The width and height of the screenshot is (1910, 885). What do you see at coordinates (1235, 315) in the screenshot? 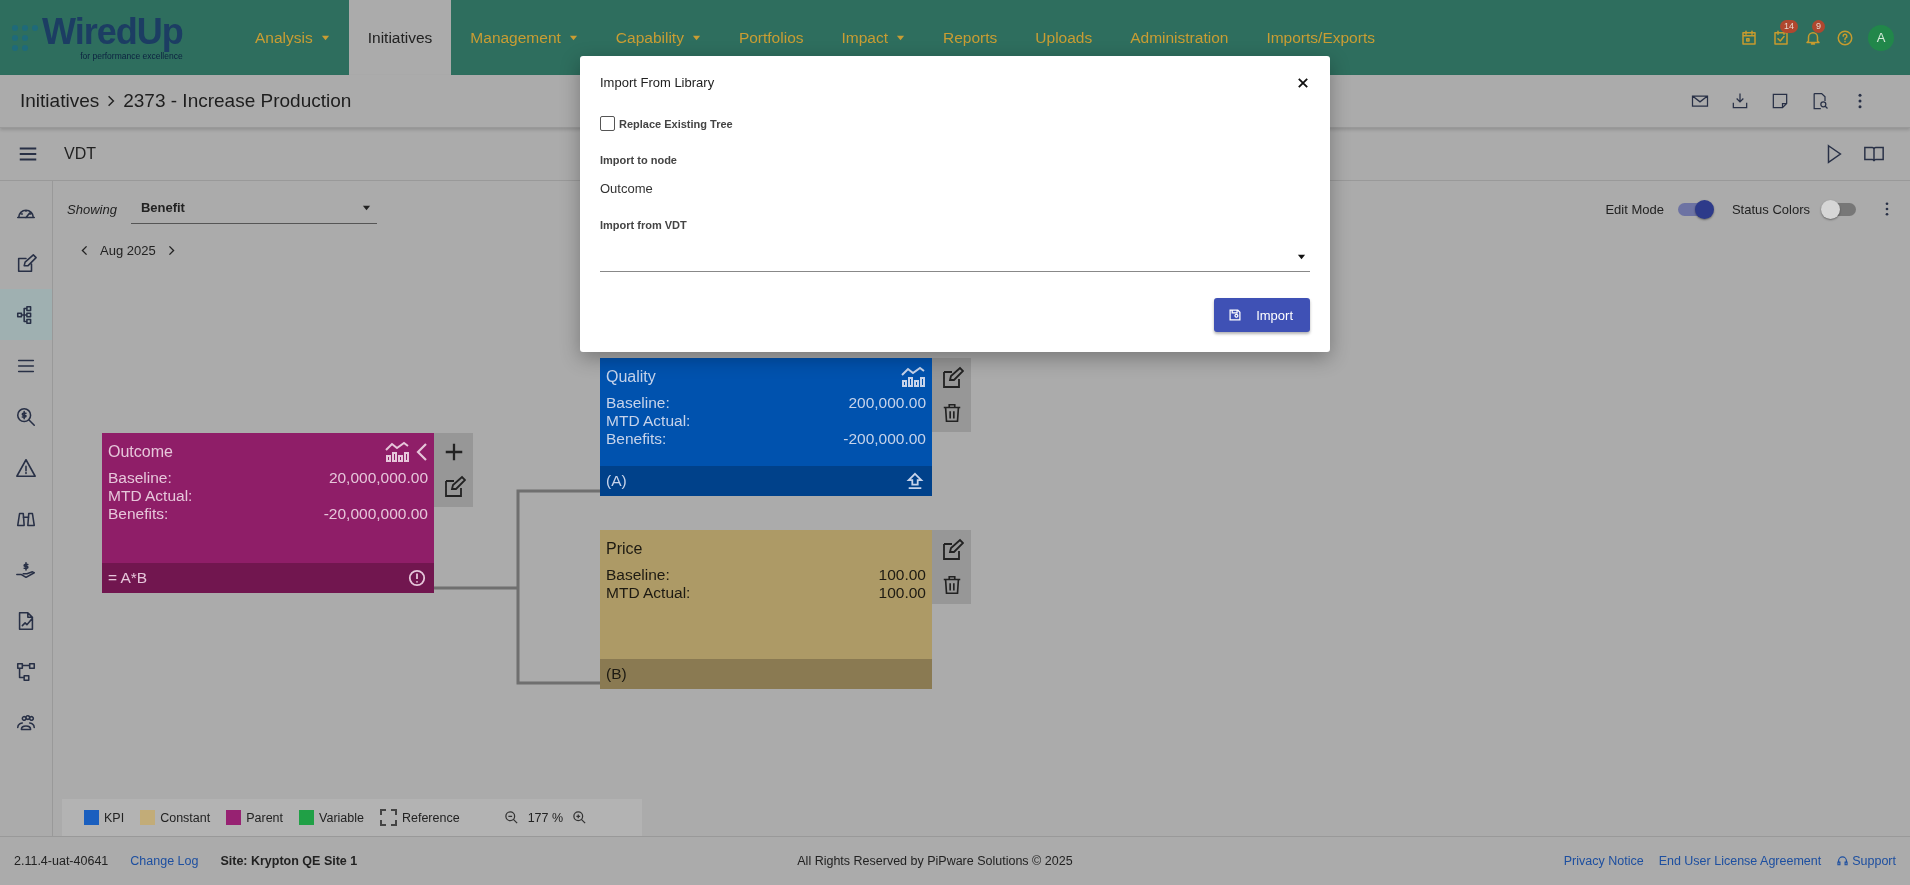
I see `save-icon` at bounding box center [1235, 315].